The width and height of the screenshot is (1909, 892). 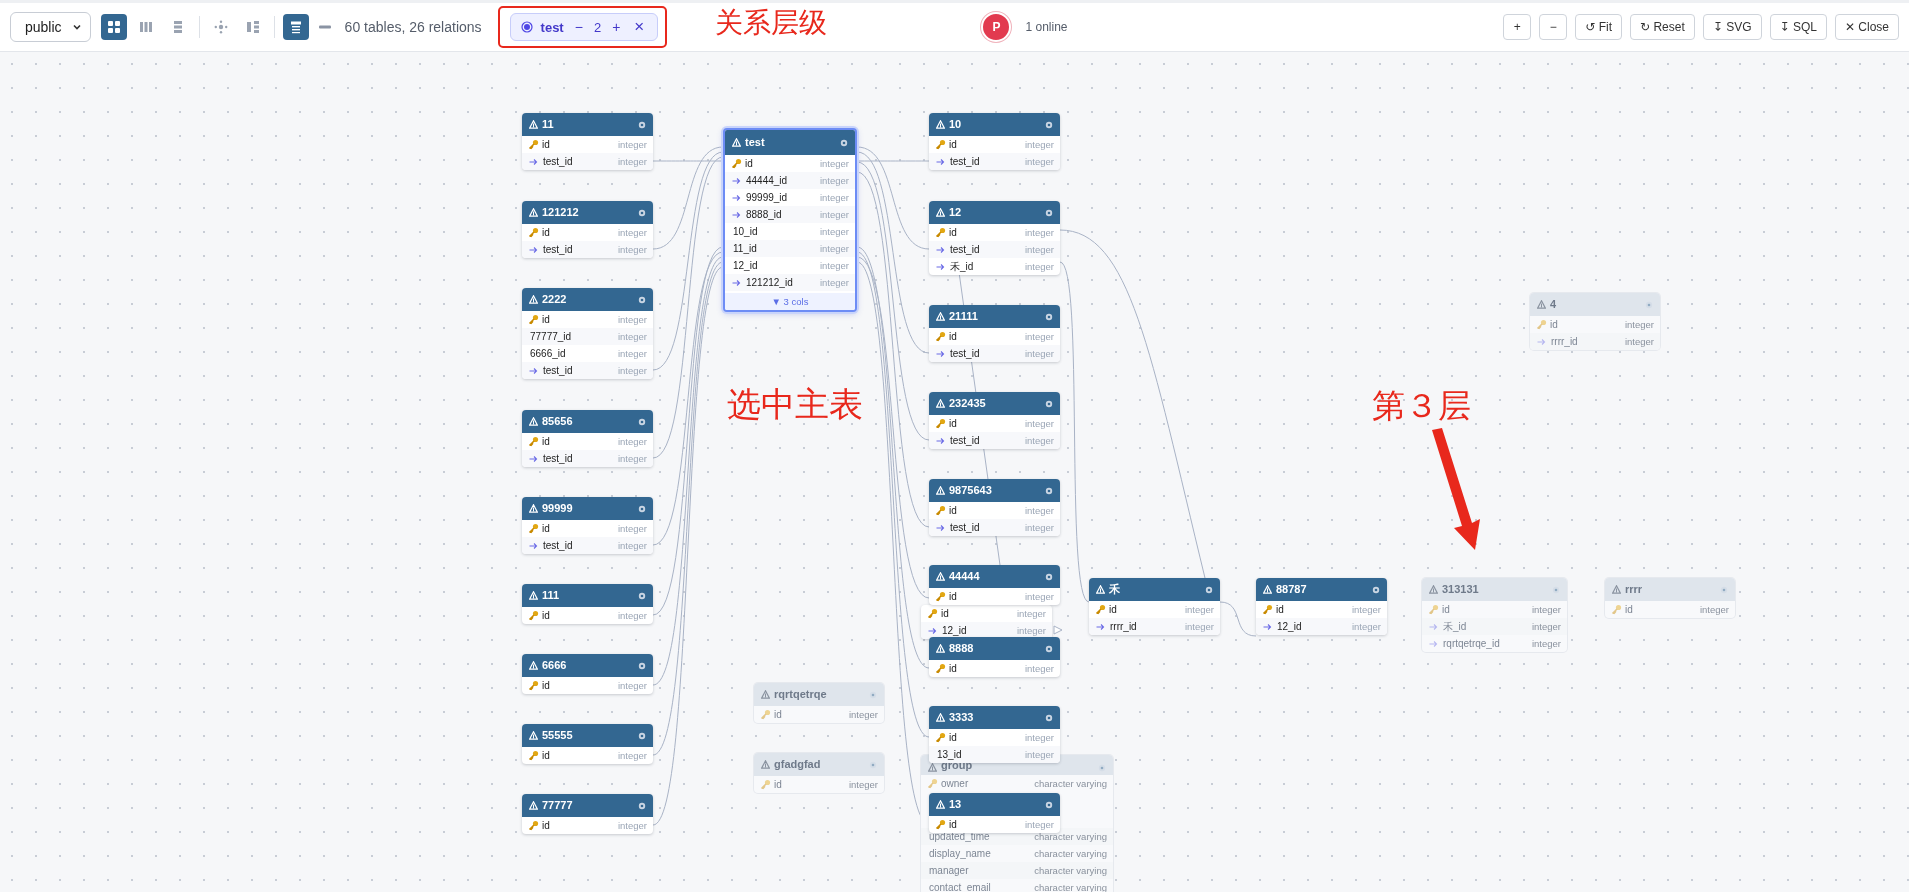 What do you see at coordinates (970, 490) in the screenshot?
I see `table-name: 9875643` at bounding box center [970, 490].